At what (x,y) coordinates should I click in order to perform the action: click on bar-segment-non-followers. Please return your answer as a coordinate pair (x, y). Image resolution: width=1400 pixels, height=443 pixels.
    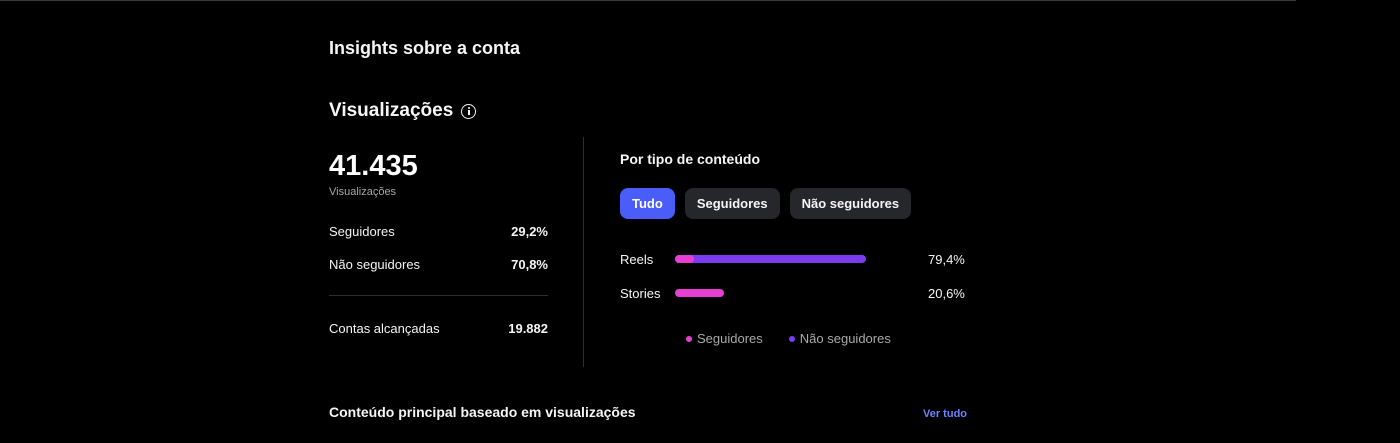
    Looking at the image, I should click on (770, 259).